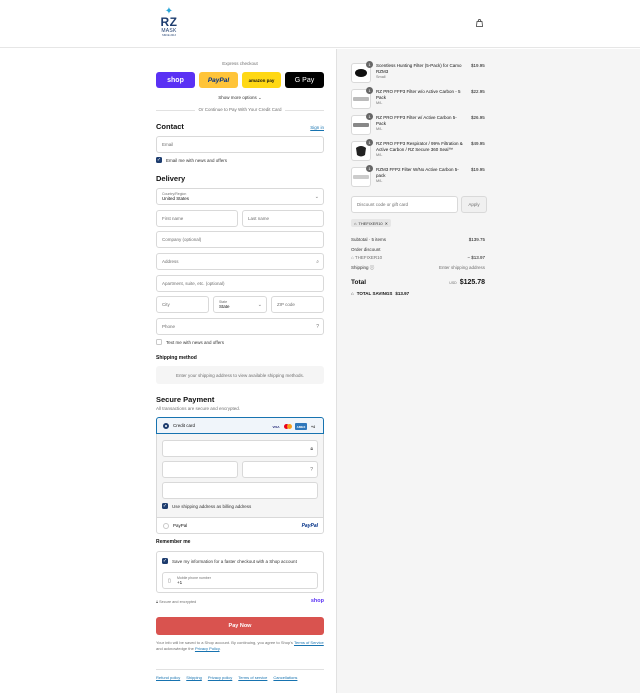  I want to click on refund-policy-link: Refund policy, so click(168, 677).